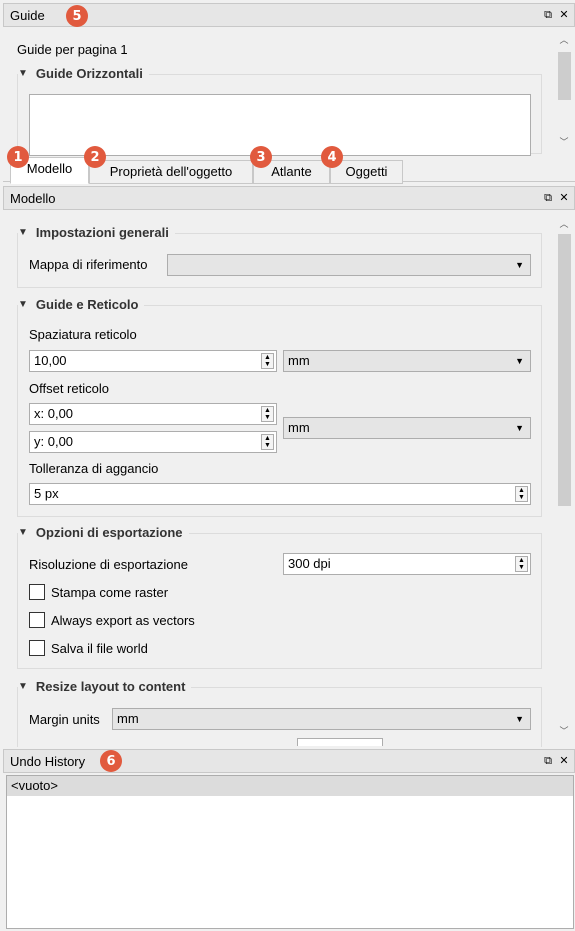  What do you see at coordinates (349, 265) in the screenshot?
I see `reference-map-combo: ▼` at bounding box center [349, 265].